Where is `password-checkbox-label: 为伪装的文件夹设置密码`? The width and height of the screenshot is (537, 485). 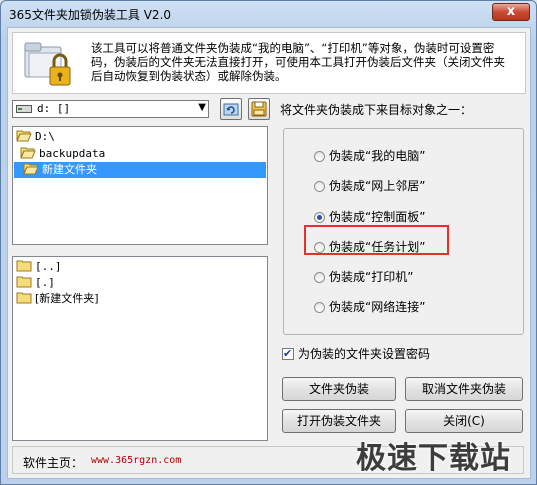 password-checkbox-label: 为伪装的文件夹设置密码 is located at coordinates (364, 354).